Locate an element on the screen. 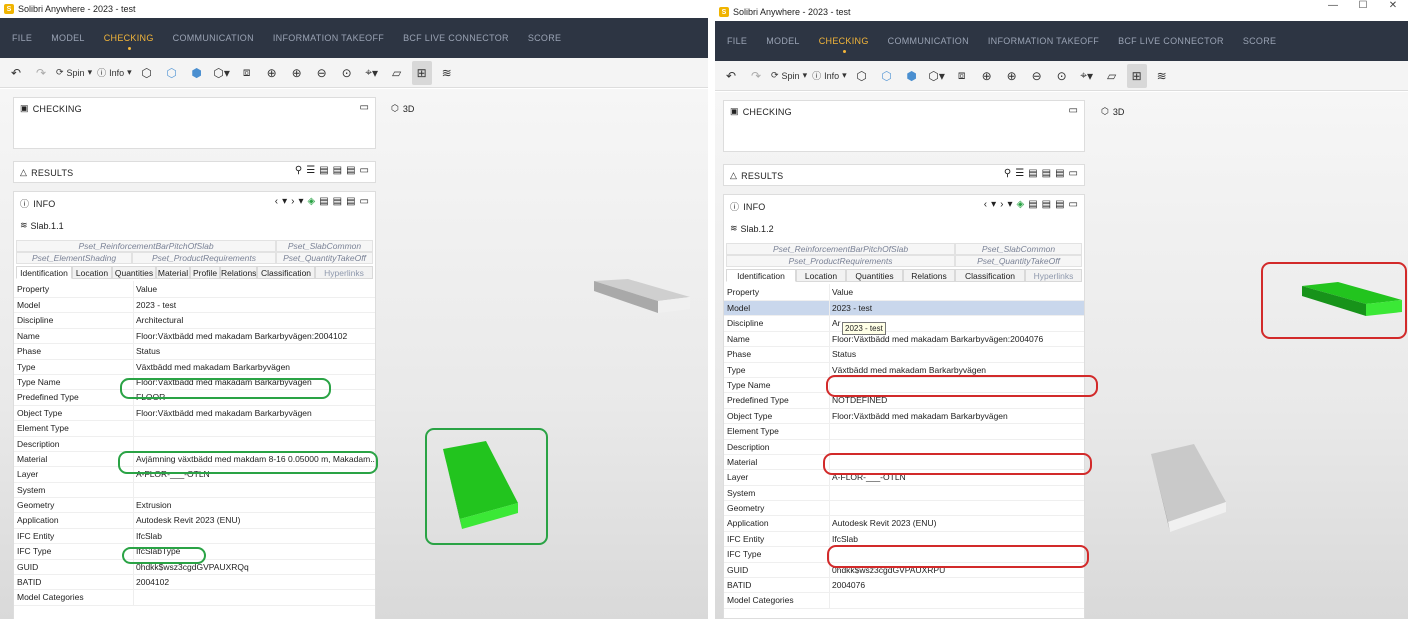  table-row: Phase Status is located at coordinates (904, 355).